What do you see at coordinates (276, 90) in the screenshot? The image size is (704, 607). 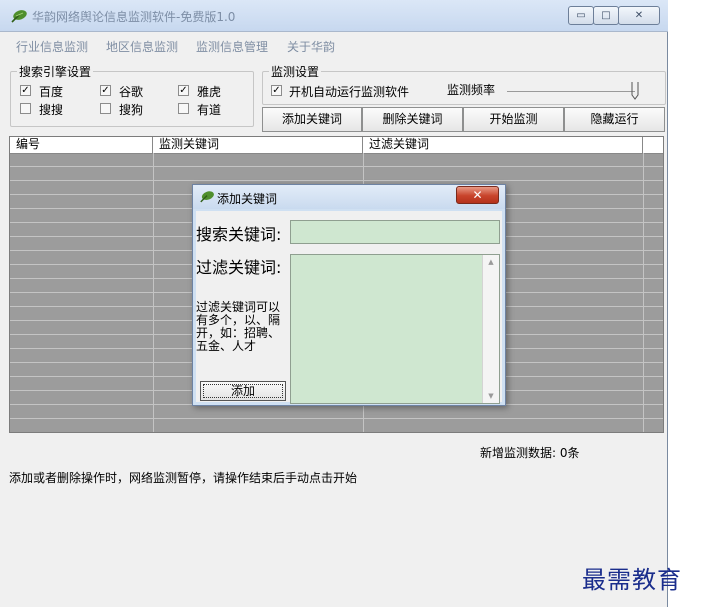 I see `autorun-checkbox: ✓` at bounding box center [276, 90].